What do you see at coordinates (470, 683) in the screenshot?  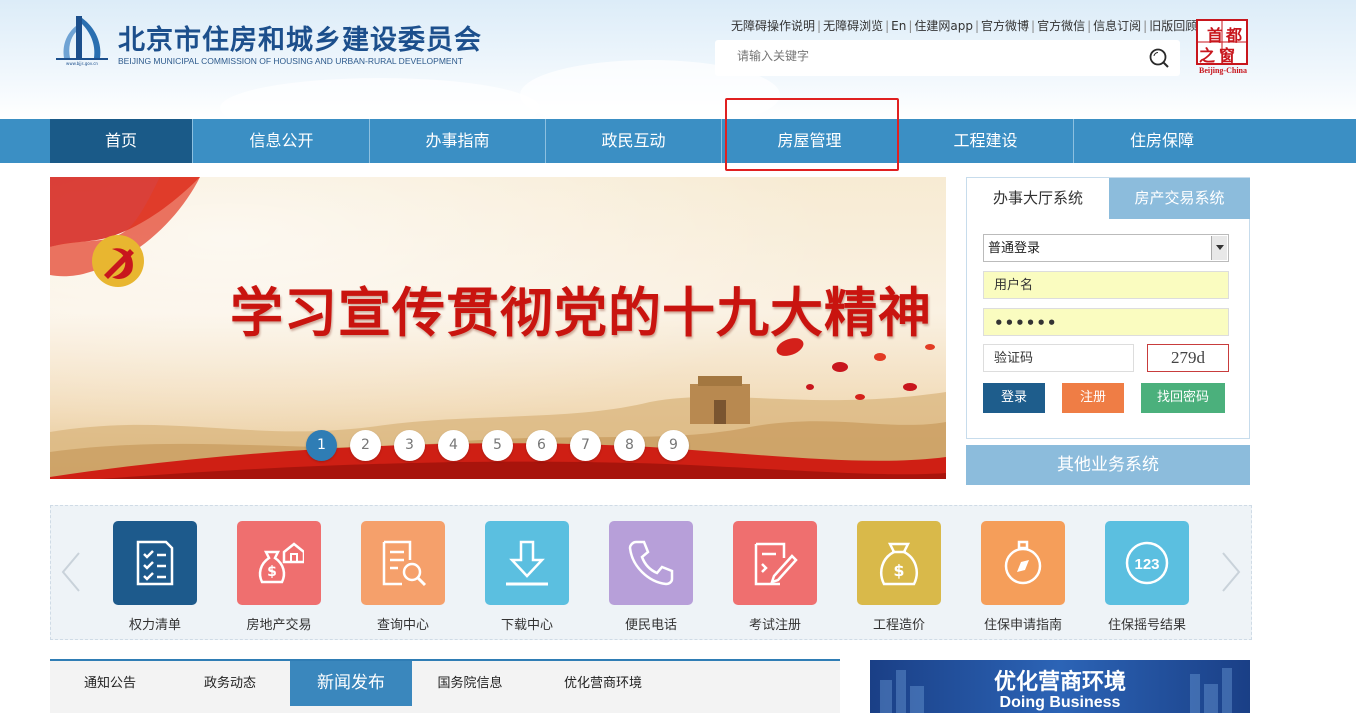 I see `tab-state-council-info: 国务院信息` at bounding box center [470, 683].